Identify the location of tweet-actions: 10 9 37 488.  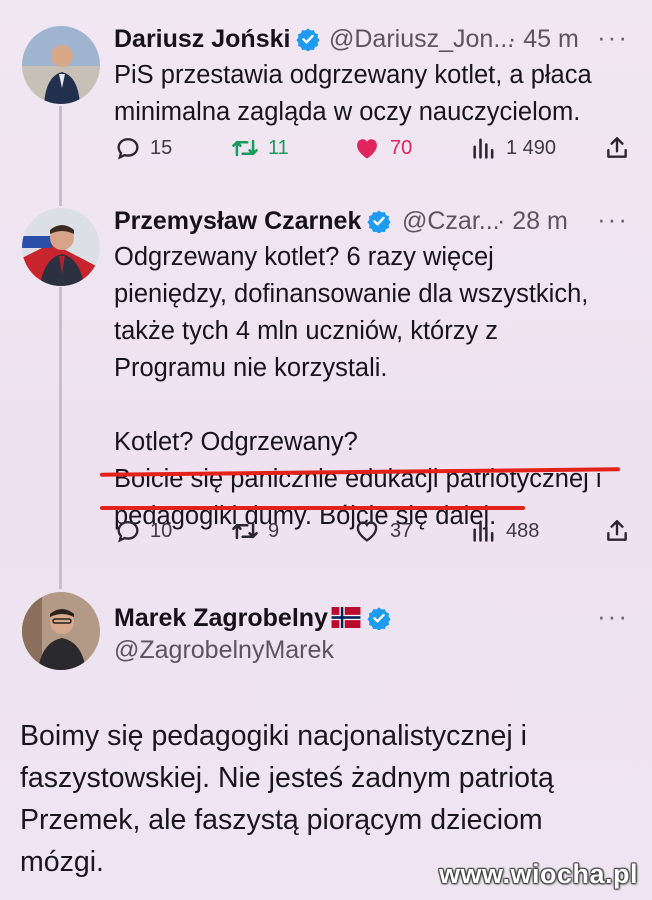
(373, 534).